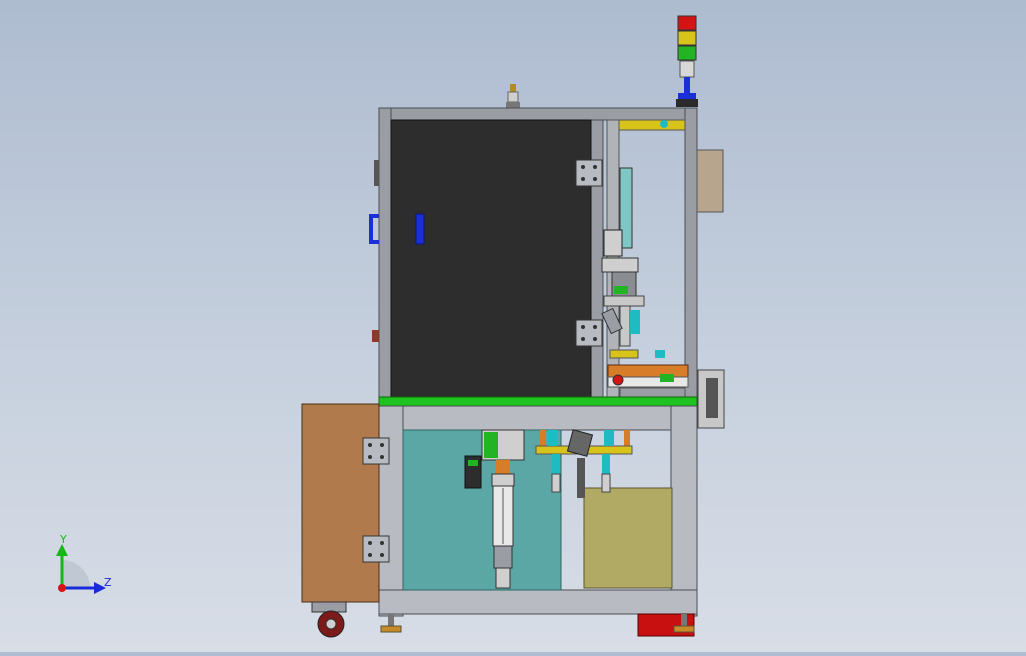 This screenshot has width=1026, height=656. Describe the element at coordinates (513, 96) in the screenshot. I see `top-air-fitting` at that location.